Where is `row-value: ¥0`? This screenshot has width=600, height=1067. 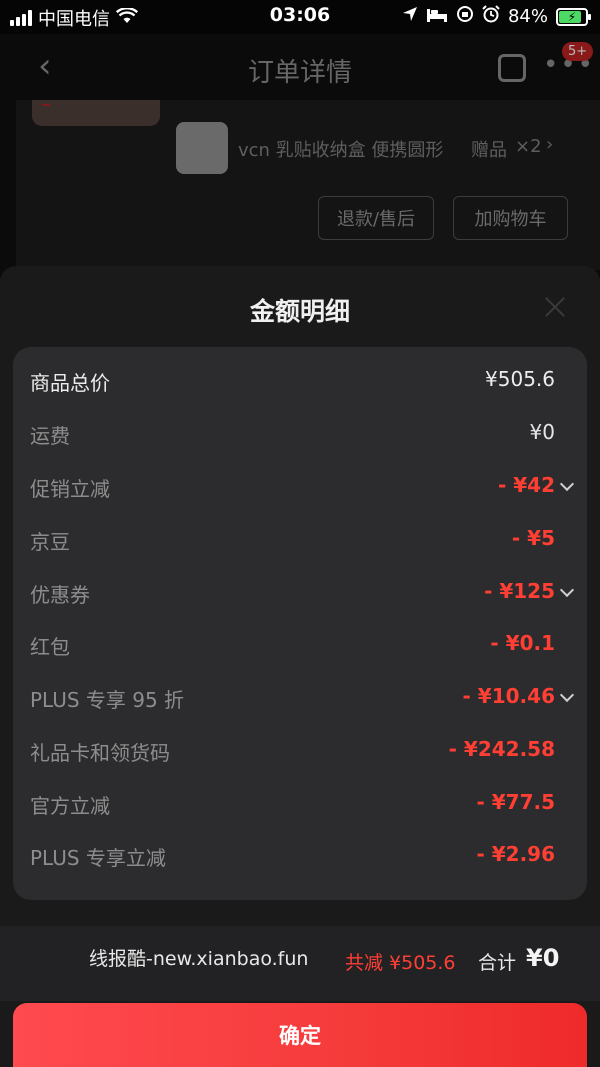
row-value: ¥0 is located at coordinates (542, 432).